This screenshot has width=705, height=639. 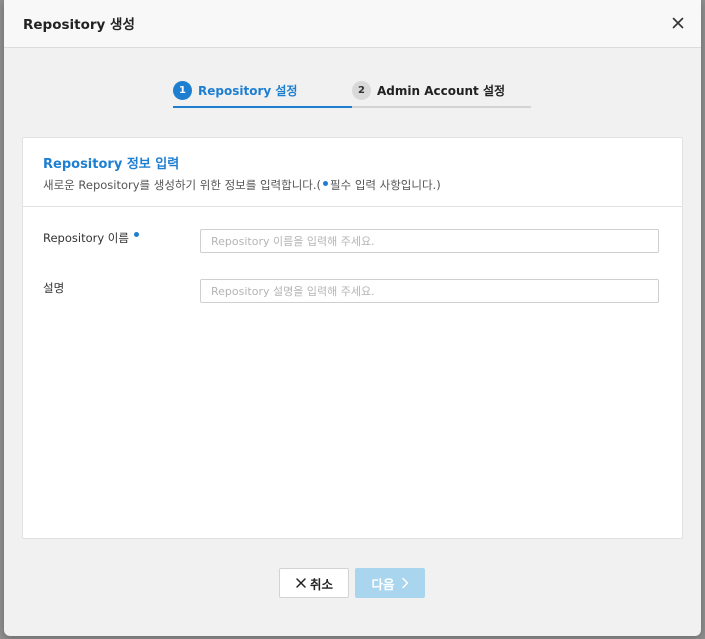 I want to click on cancel-button-label: 취소, so click(x=321, y=584).